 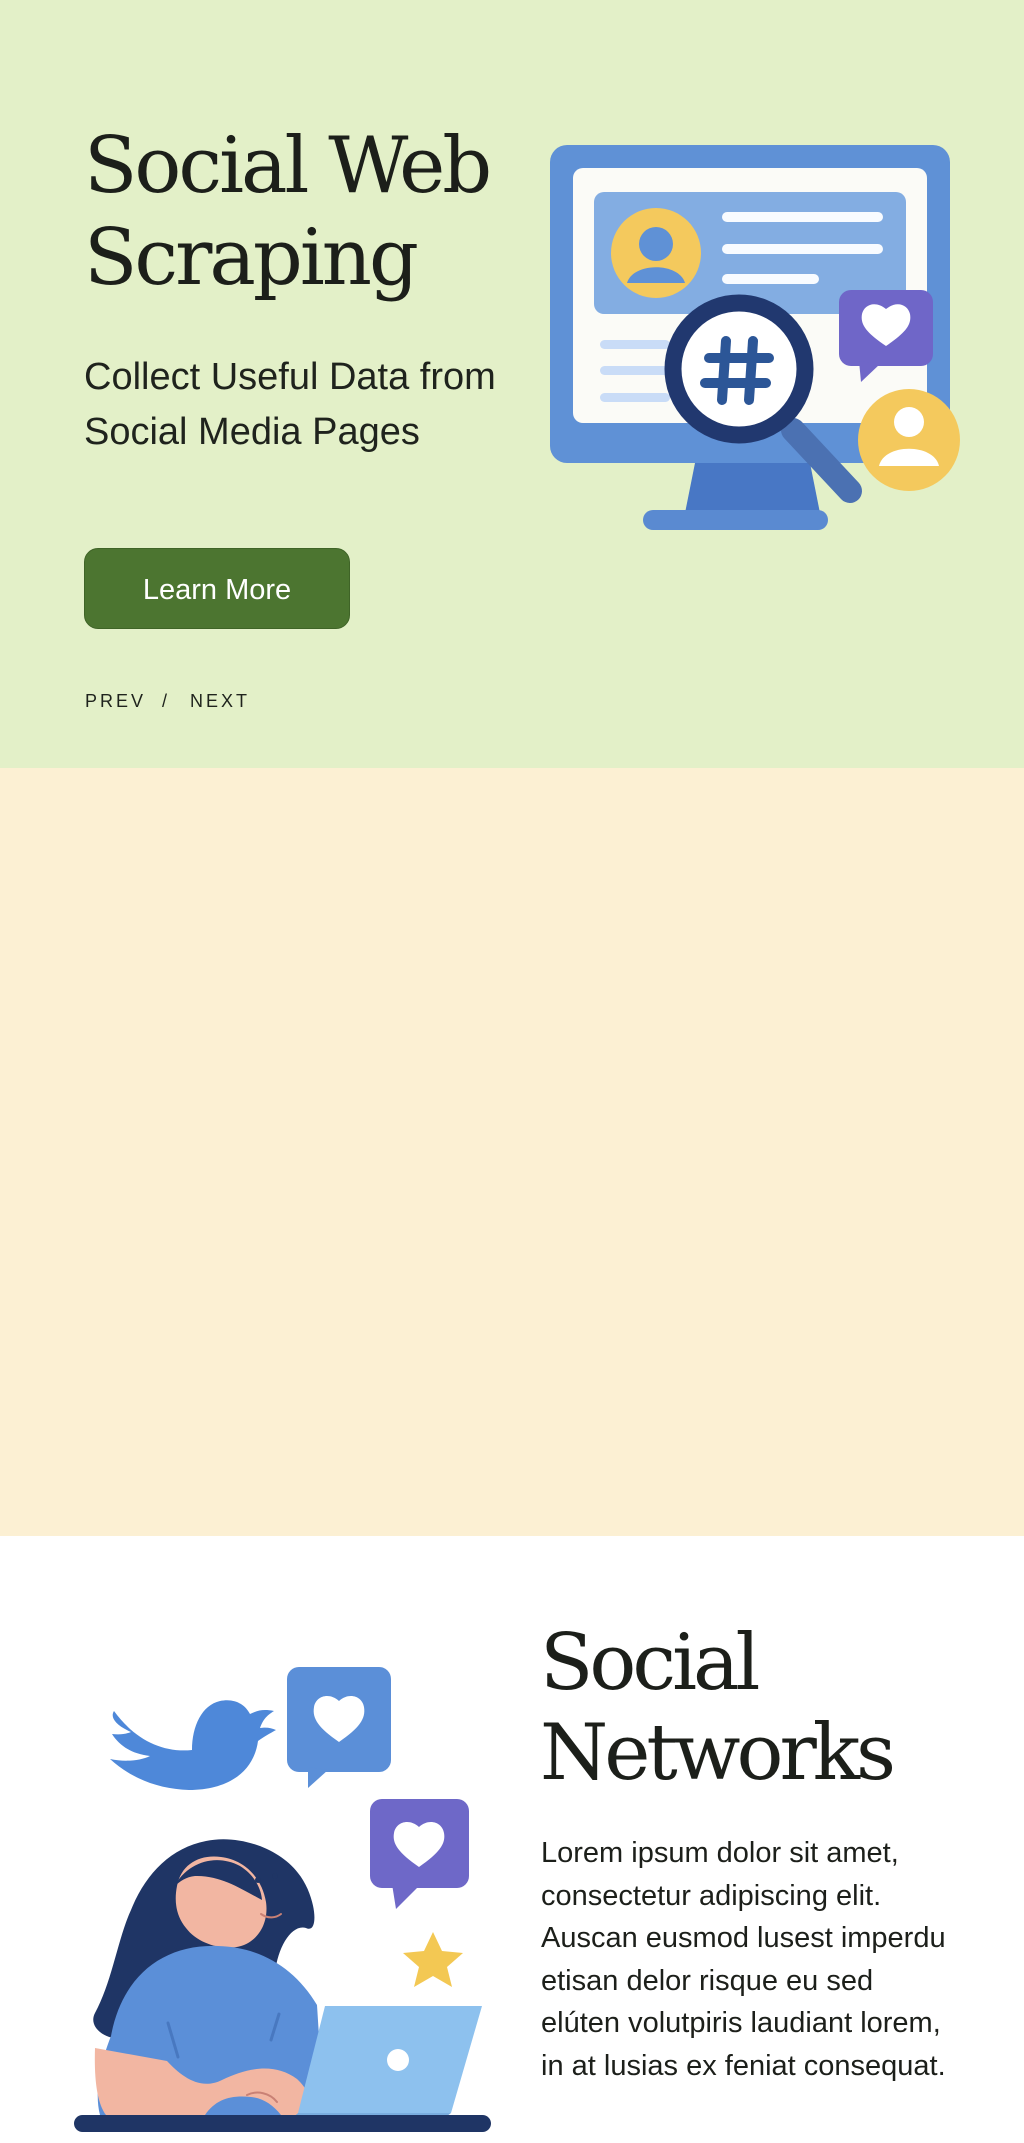 What do you see at coordinates (718, 1708) in the screenshot?
I see `social-networks-title: Social Networks` at bounding box center [718, 1708].